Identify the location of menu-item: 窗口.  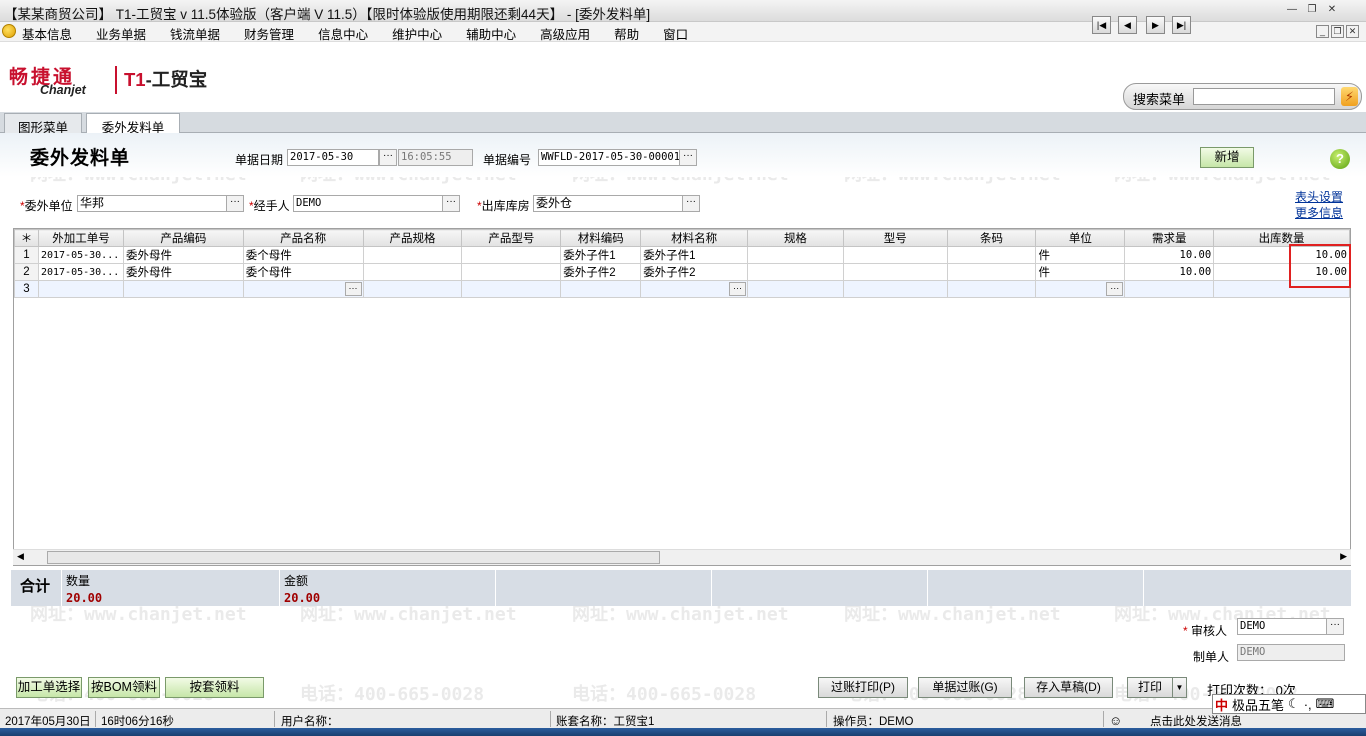
(675, 33).